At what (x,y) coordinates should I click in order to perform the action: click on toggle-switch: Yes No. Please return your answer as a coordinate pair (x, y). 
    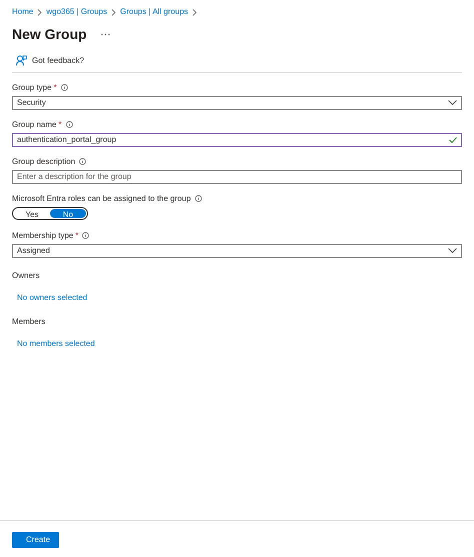
    Looking at the image, I should click on (50, 213).